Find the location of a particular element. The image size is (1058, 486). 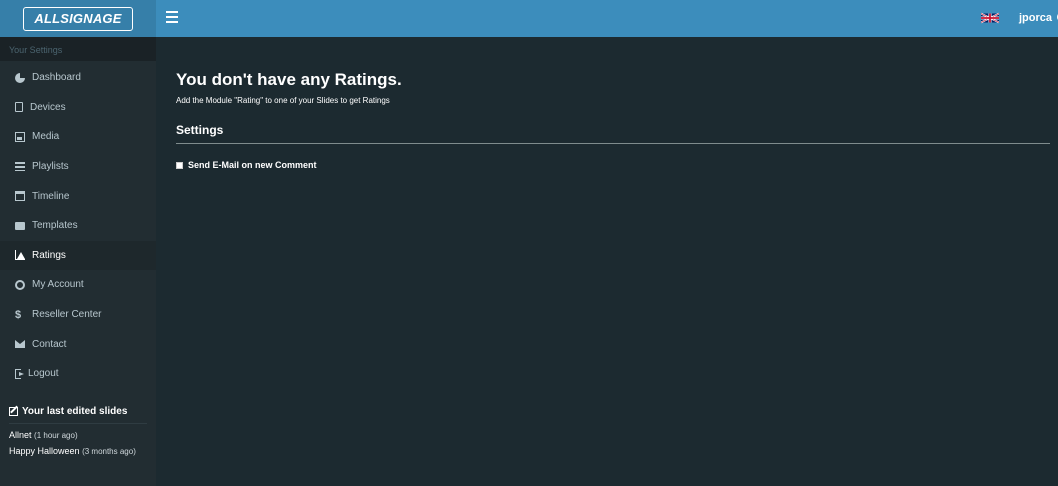

email-on-comment-label: Send E-Mail on new Comment is located at coordinates (252, 165).